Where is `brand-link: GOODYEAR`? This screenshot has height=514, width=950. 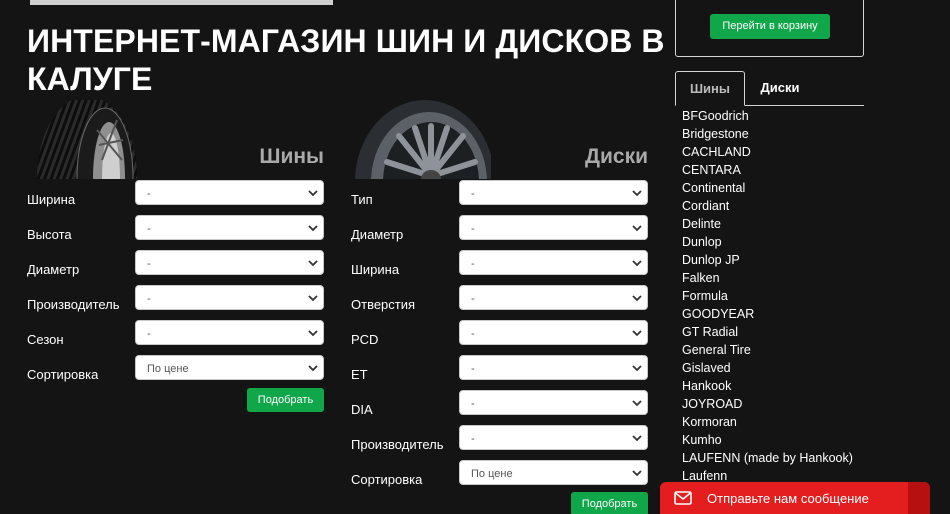 brand-link: GOODYEAR is located at coordinates (782, 314).